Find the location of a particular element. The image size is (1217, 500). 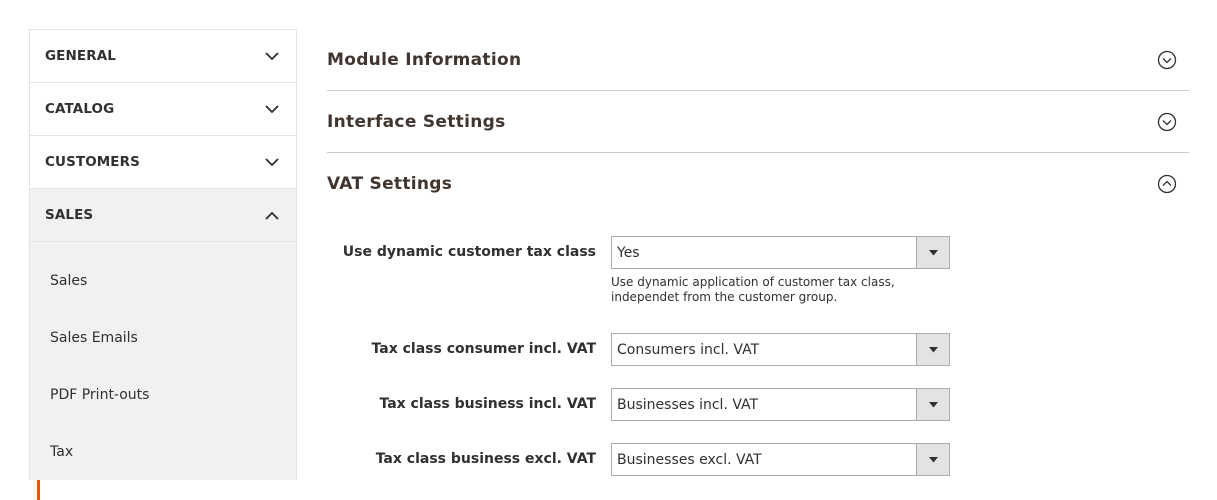

select-value: Businesses incl. VAT is located at coordinates (688, 404).